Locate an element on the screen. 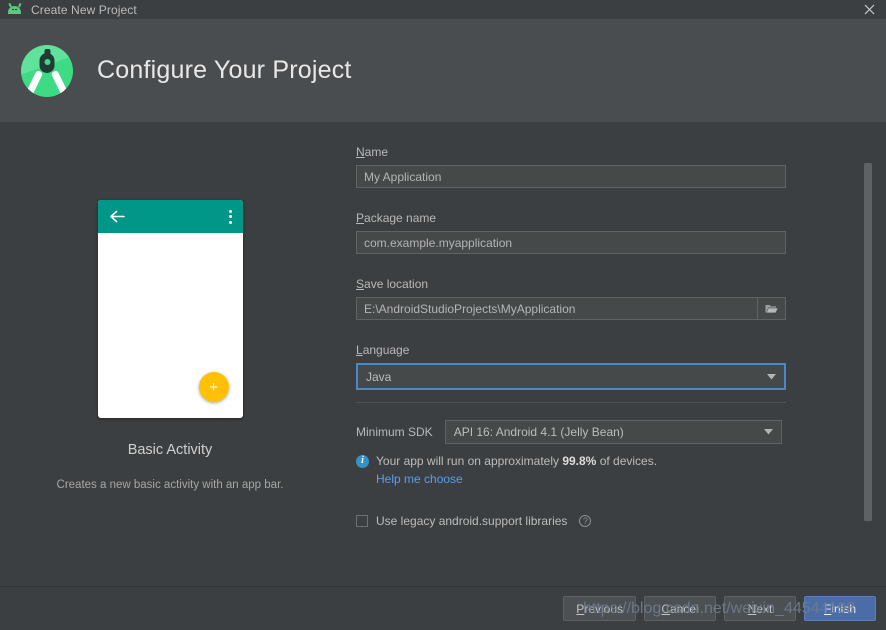 This screenshot has height=630, width=886. save-location-input: E:\AndroidStudioProjects\MyApplication is located at coordinates (571, 308).